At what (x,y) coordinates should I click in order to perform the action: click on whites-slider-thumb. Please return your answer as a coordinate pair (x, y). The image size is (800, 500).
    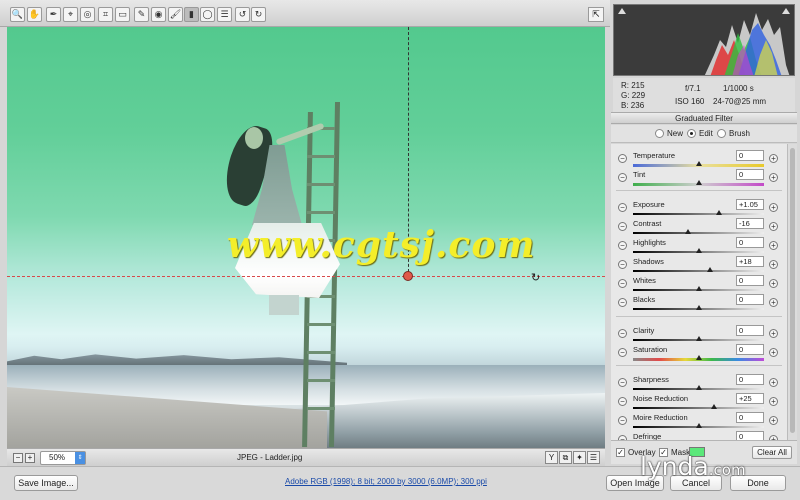
    Looking at the image, I should click on (698, 288).